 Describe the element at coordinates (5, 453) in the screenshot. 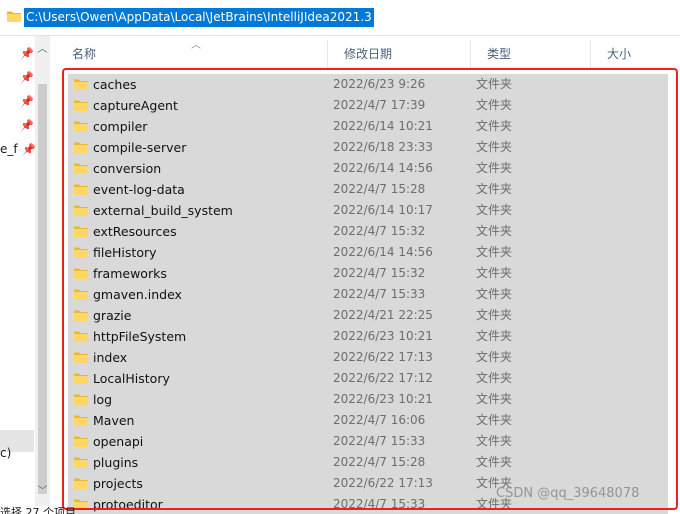

I see `nav-item-label: c)` at that location.